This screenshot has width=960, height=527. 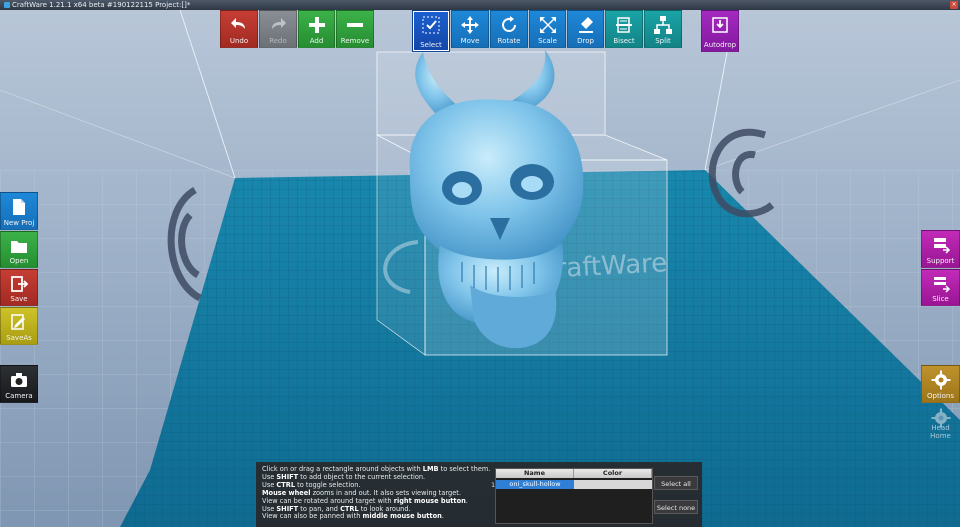 I want to click on gear-icon, so click(x=940, y=380).